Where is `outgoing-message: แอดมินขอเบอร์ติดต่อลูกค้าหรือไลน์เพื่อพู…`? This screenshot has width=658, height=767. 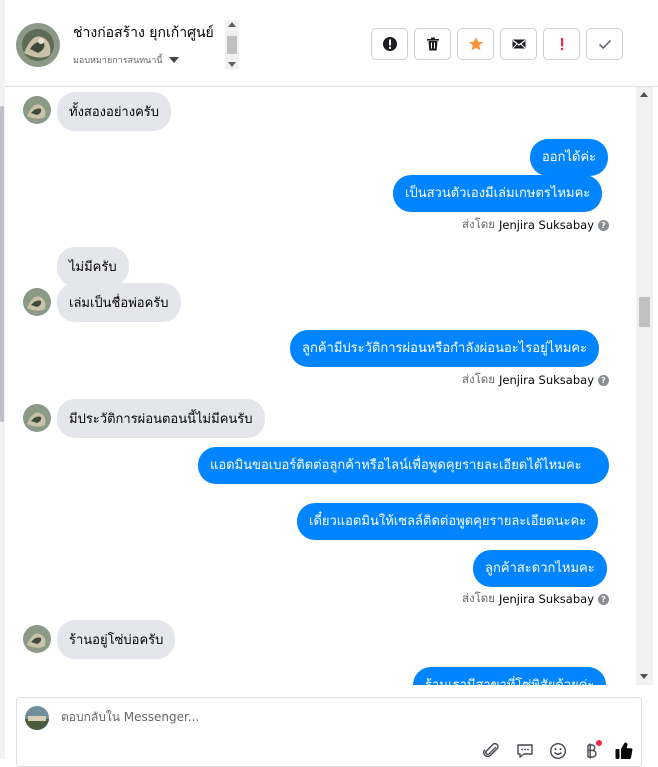 outgoing-message: แอดมินขอเบอร์ติดต่อลูกค้าหรือไลน์เพื่อพู… is located at coordinates (403, 465).